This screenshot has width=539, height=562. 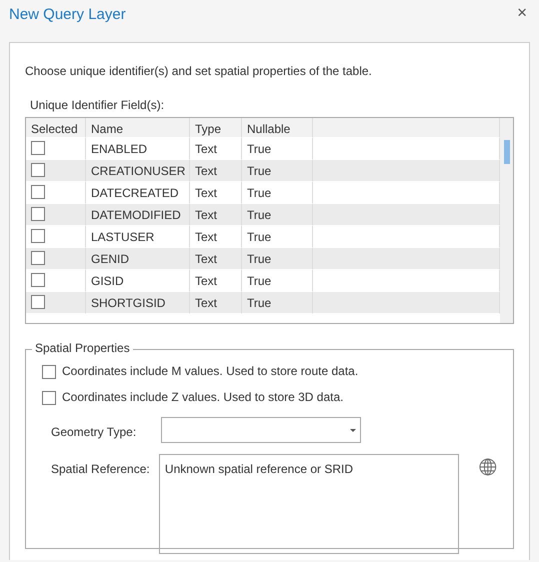 What do you see at coordinates (67, 15) in the screenshot?
I see `window-title: New Query Layer` at bounding box center [67, 15].